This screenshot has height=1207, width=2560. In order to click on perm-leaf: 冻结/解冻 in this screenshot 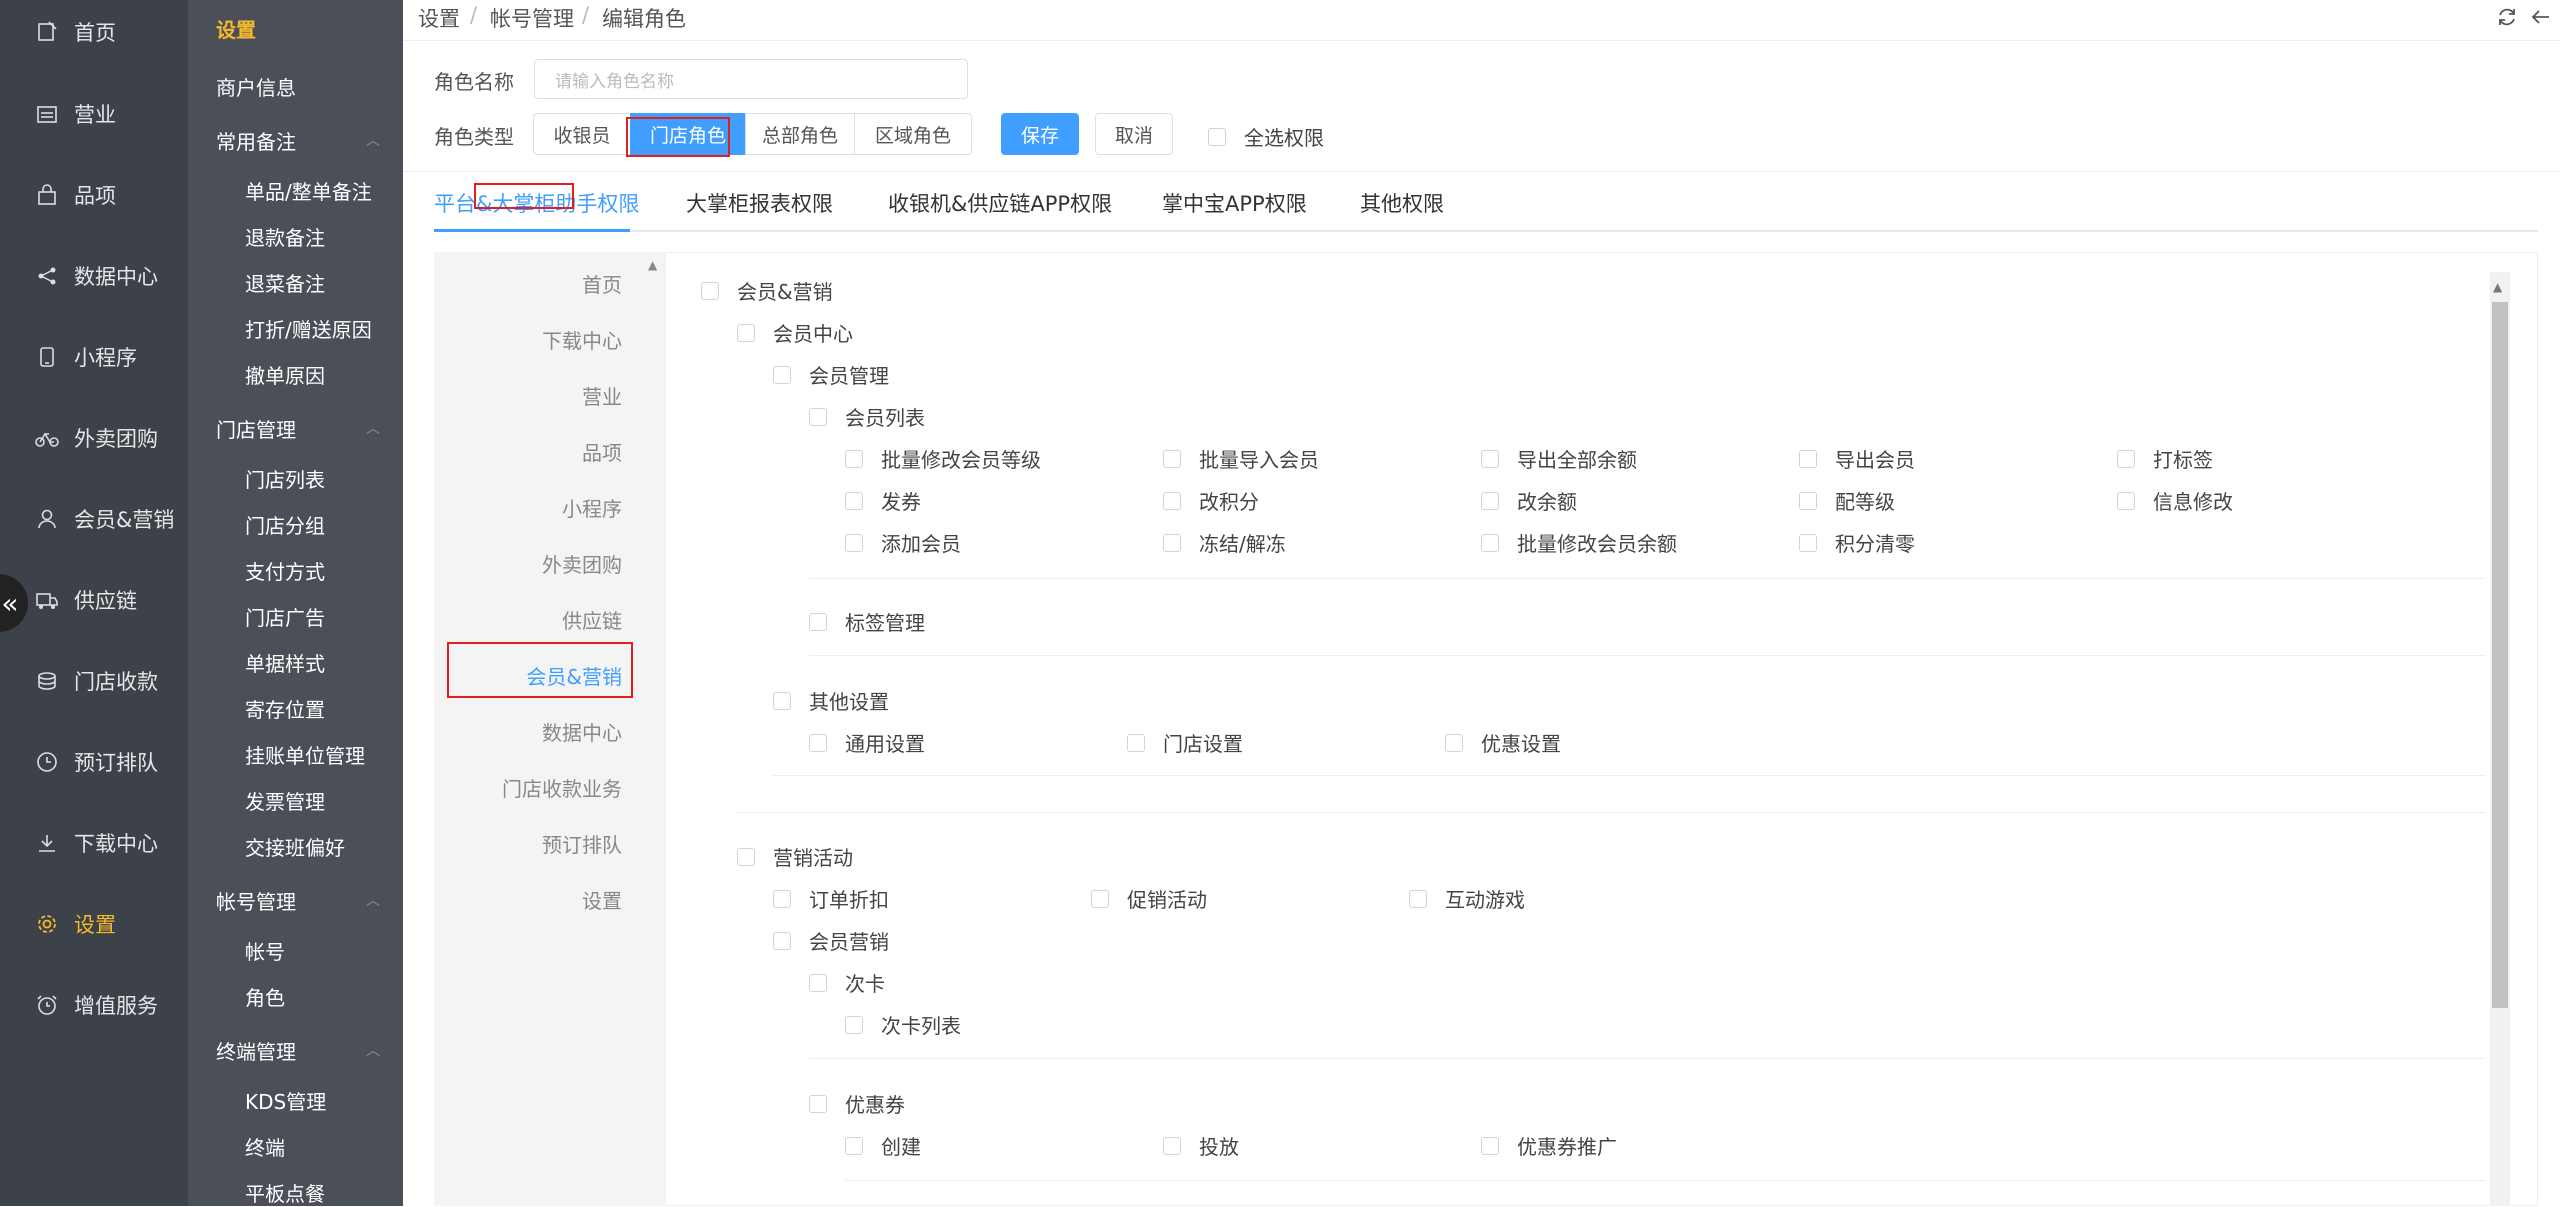, I will do `click(1224, 542)`.